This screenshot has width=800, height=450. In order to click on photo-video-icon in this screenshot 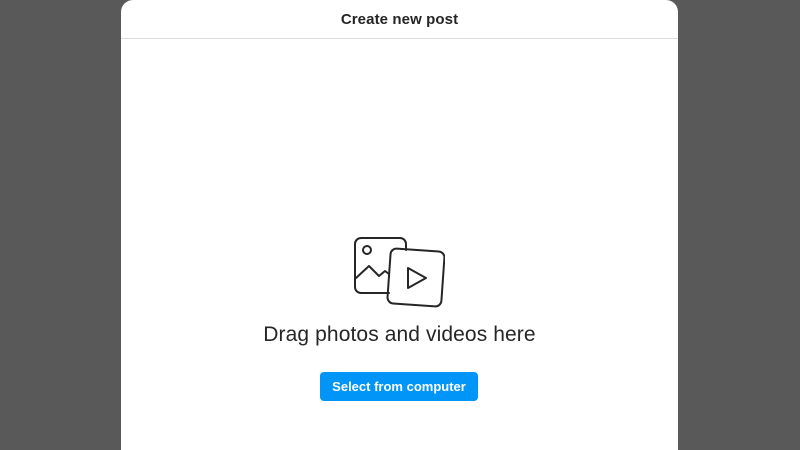, I will do `click(399, 272)`.